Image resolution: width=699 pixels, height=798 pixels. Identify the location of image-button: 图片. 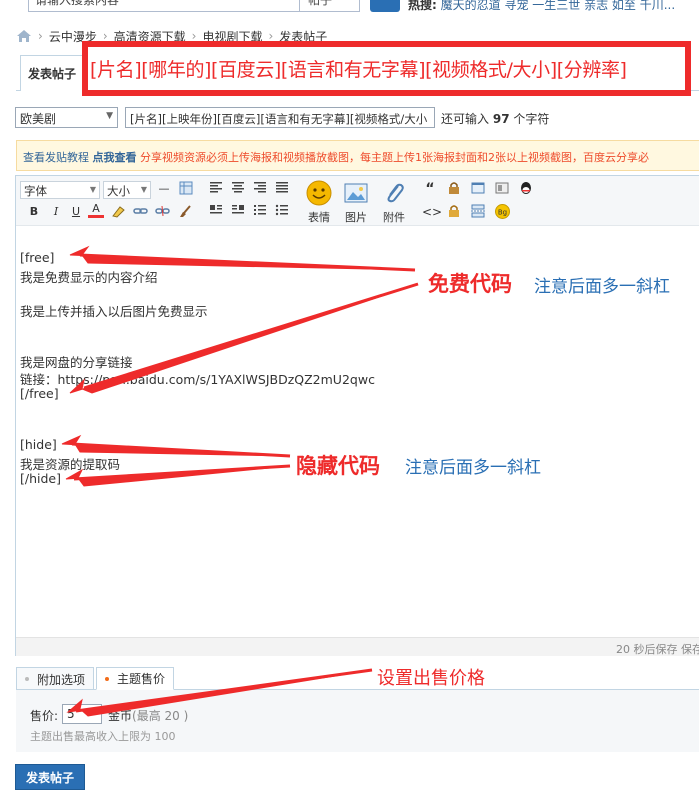
(356, 202).